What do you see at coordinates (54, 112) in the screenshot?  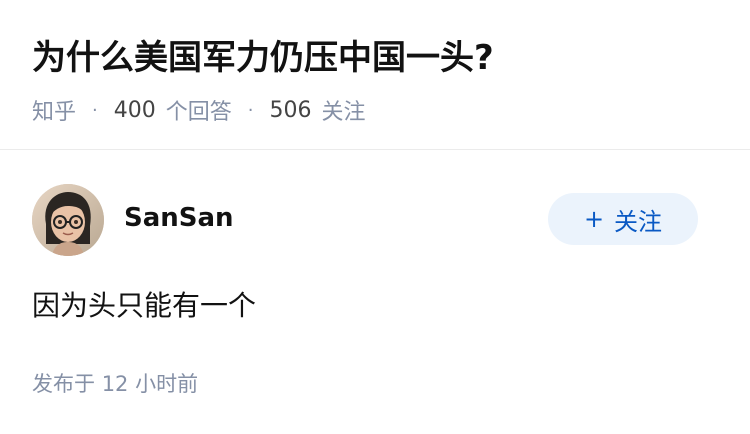 I see `source-label: 知乎` at bounding box center [54, 112].